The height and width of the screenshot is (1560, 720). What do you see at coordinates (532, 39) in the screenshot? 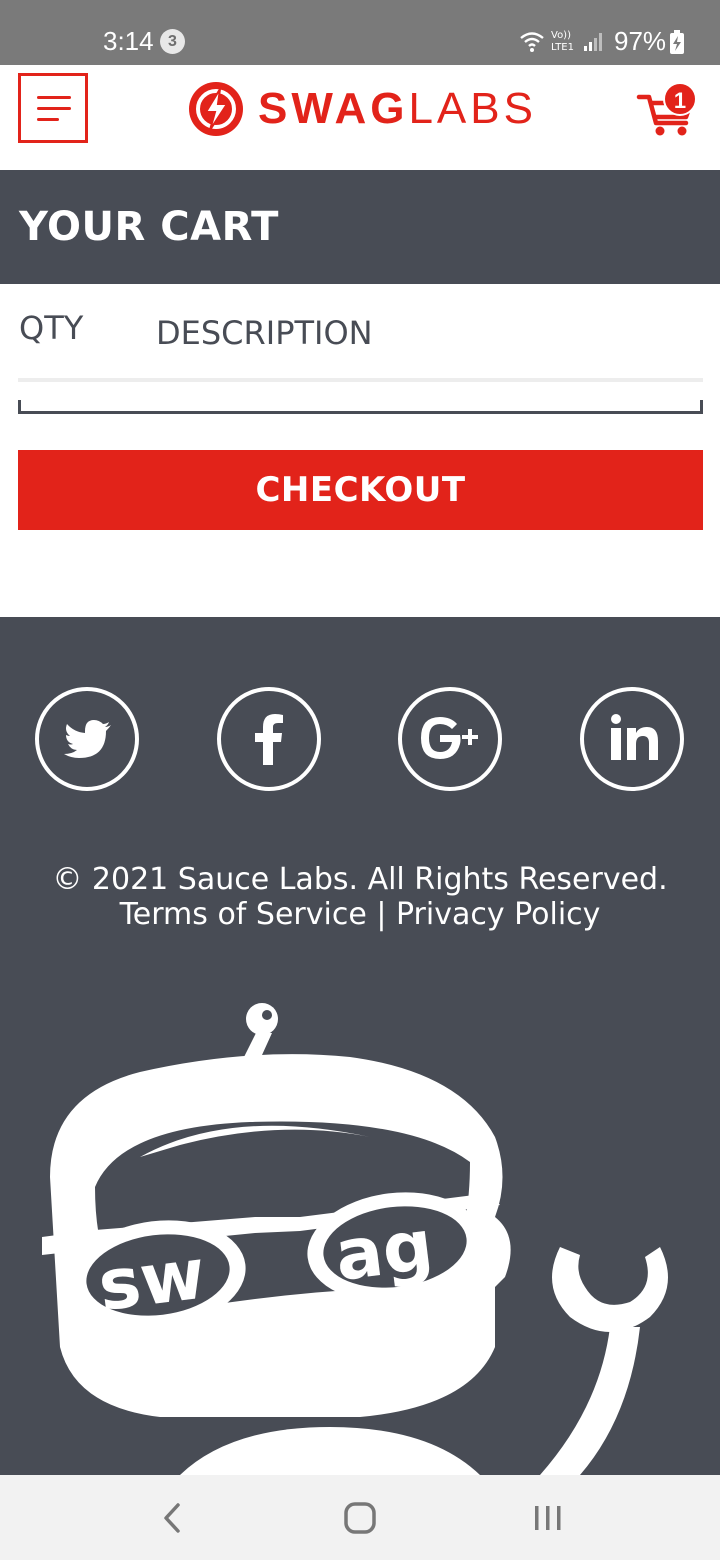
I see `wifi-icon` at bounding box center [532, 39].